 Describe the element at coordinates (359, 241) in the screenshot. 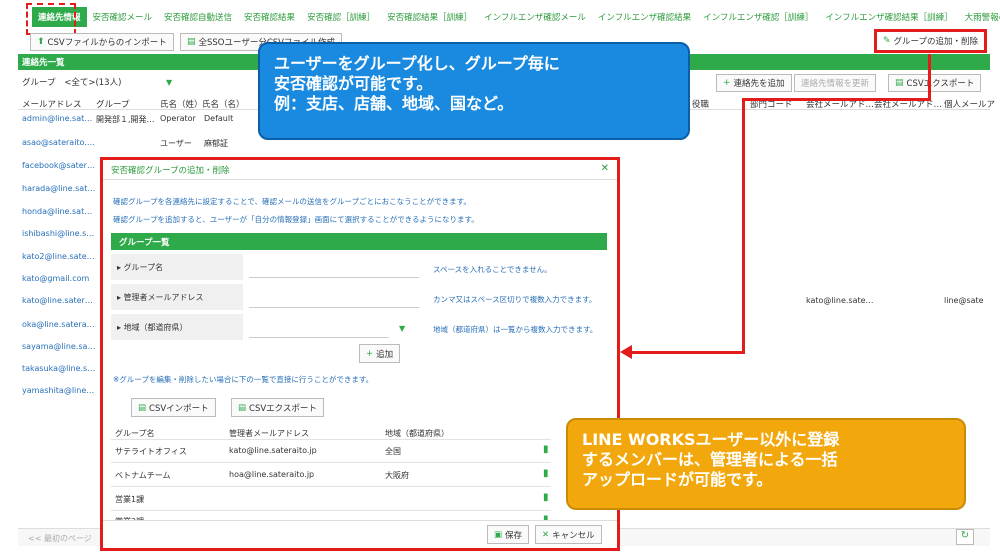

I see `group-list-header: グループ一覧` at that location.